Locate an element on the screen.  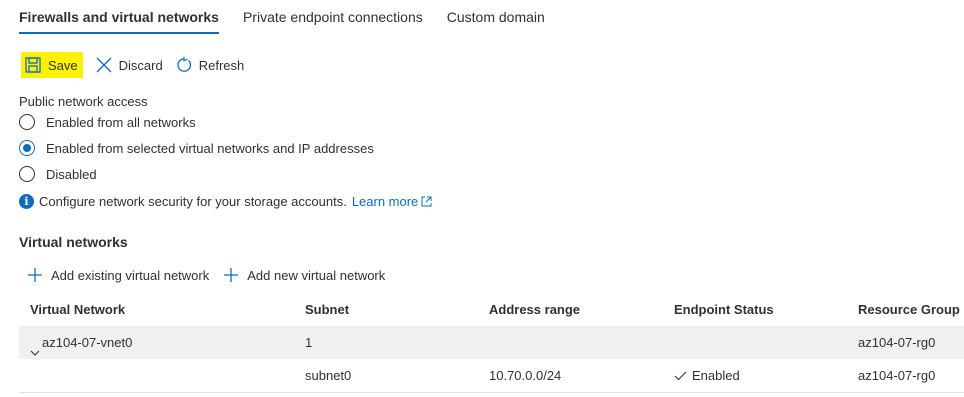
endpoint-status-text: Enabled is located at coordinates (716, 375).